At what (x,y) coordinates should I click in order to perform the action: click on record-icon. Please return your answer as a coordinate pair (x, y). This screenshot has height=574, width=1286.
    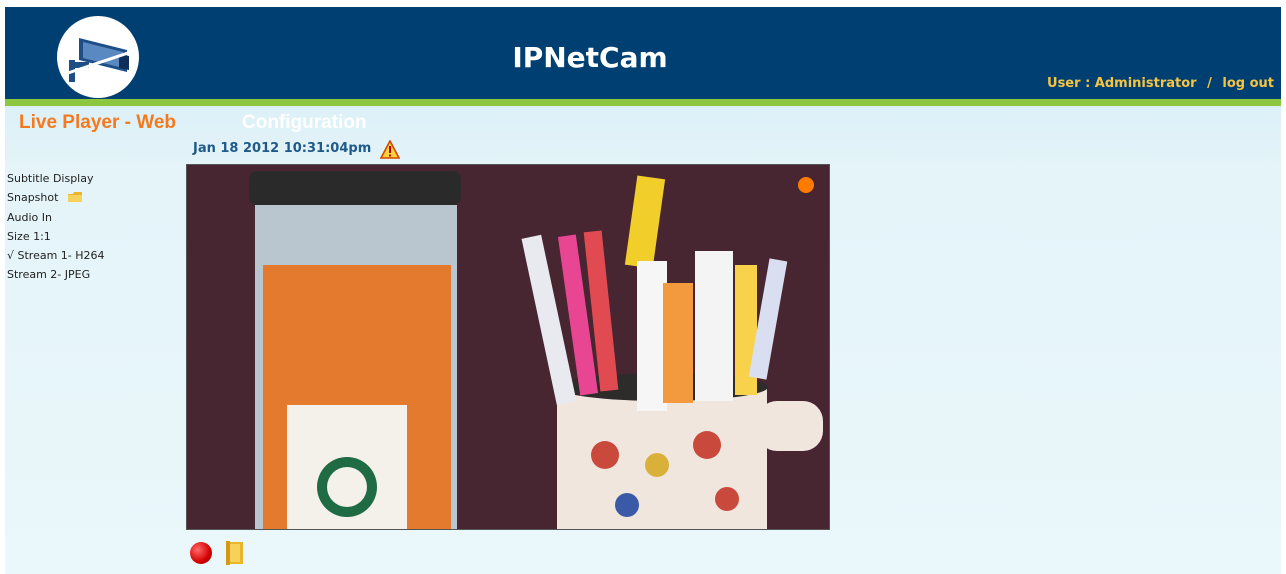
    Looking at the image, I should click on (201, 553).